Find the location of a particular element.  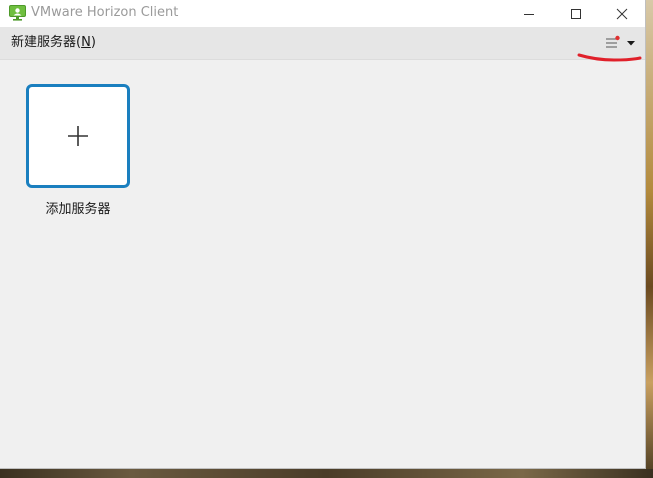

new-server-menu: 新建服务器(N) is located at coordinates (53, 43).